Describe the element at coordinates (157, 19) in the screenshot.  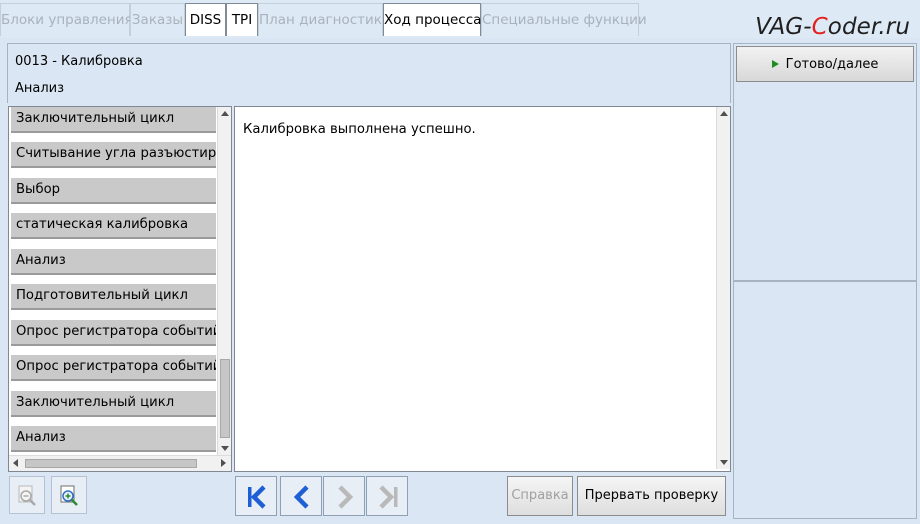
I see `tab-orders: Заказы` at that location.